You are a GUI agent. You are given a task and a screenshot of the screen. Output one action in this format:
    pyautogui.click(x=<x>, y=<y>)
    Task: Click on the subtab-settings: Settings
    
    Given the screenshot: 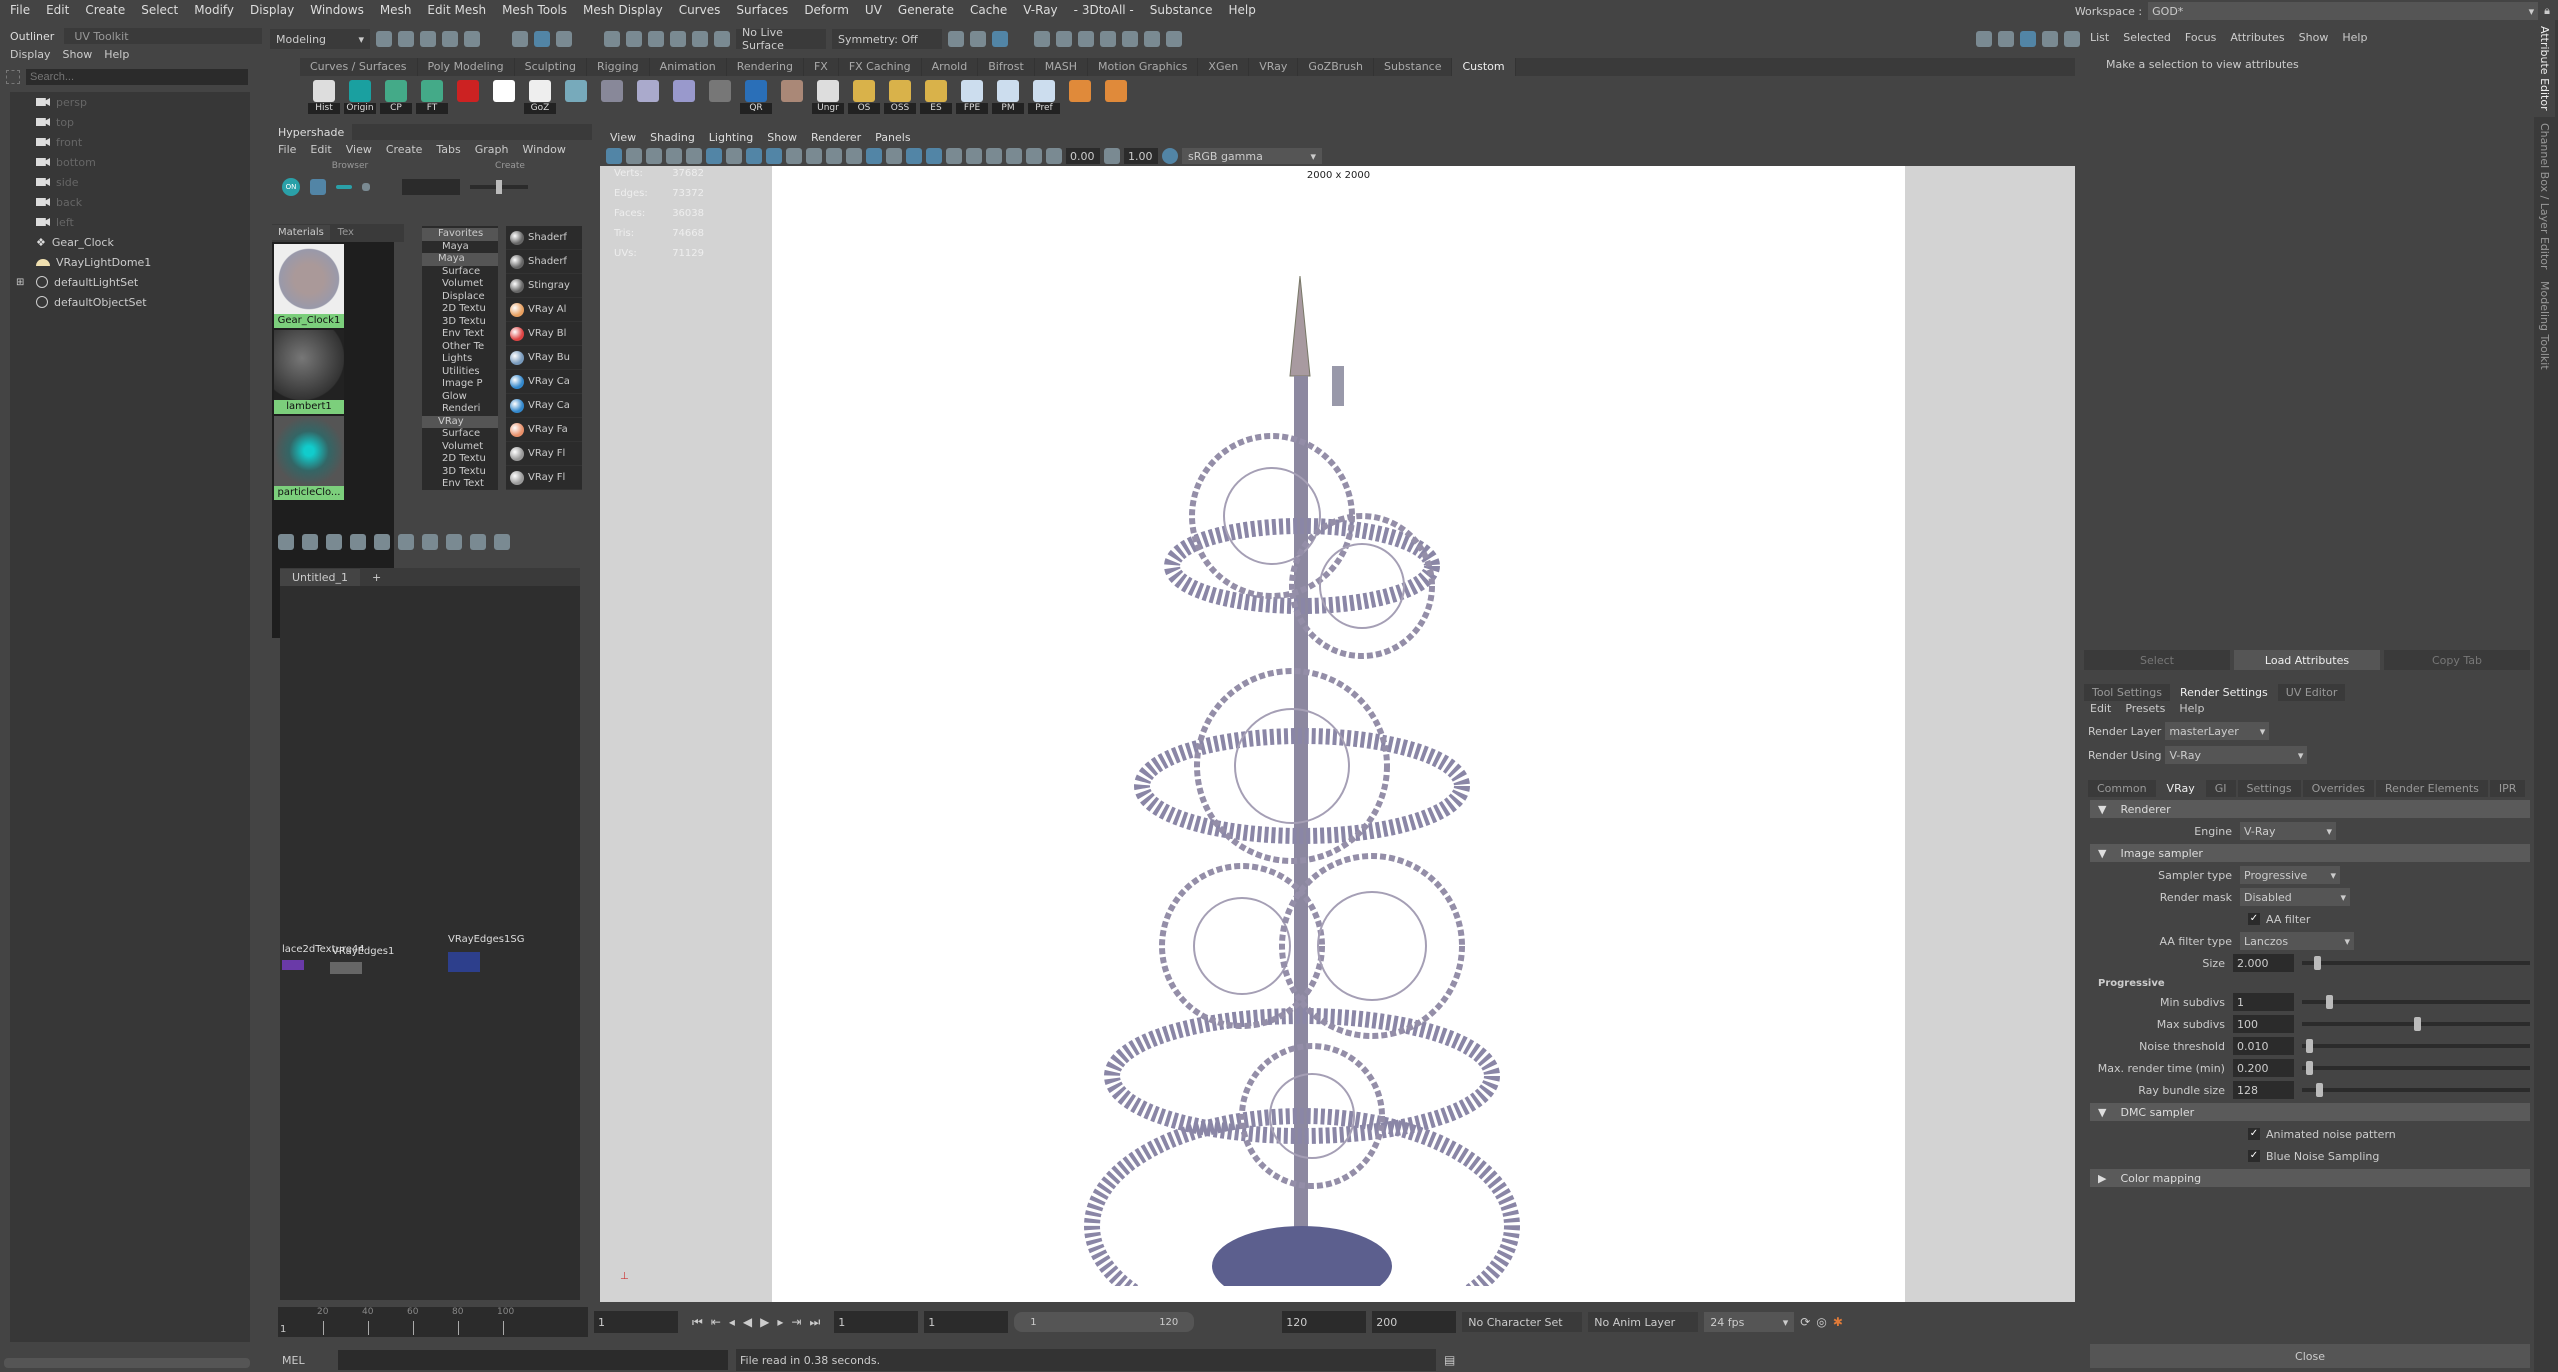 What is the action you would take?
    pyautogui.click(x=2269, y=788)
    